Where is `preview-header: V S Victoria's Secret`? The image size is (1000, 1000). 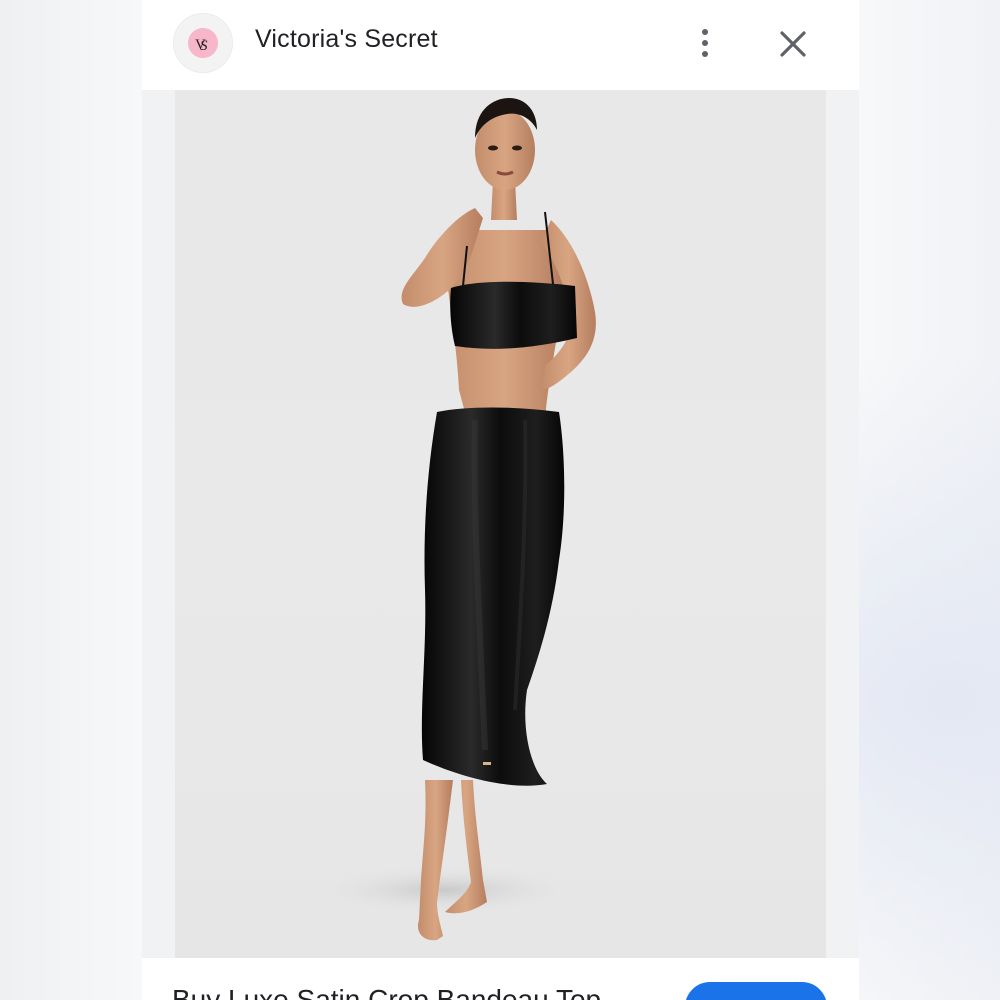 preview-header: V S Victoria's Secret is located at coordinates (500, 45).